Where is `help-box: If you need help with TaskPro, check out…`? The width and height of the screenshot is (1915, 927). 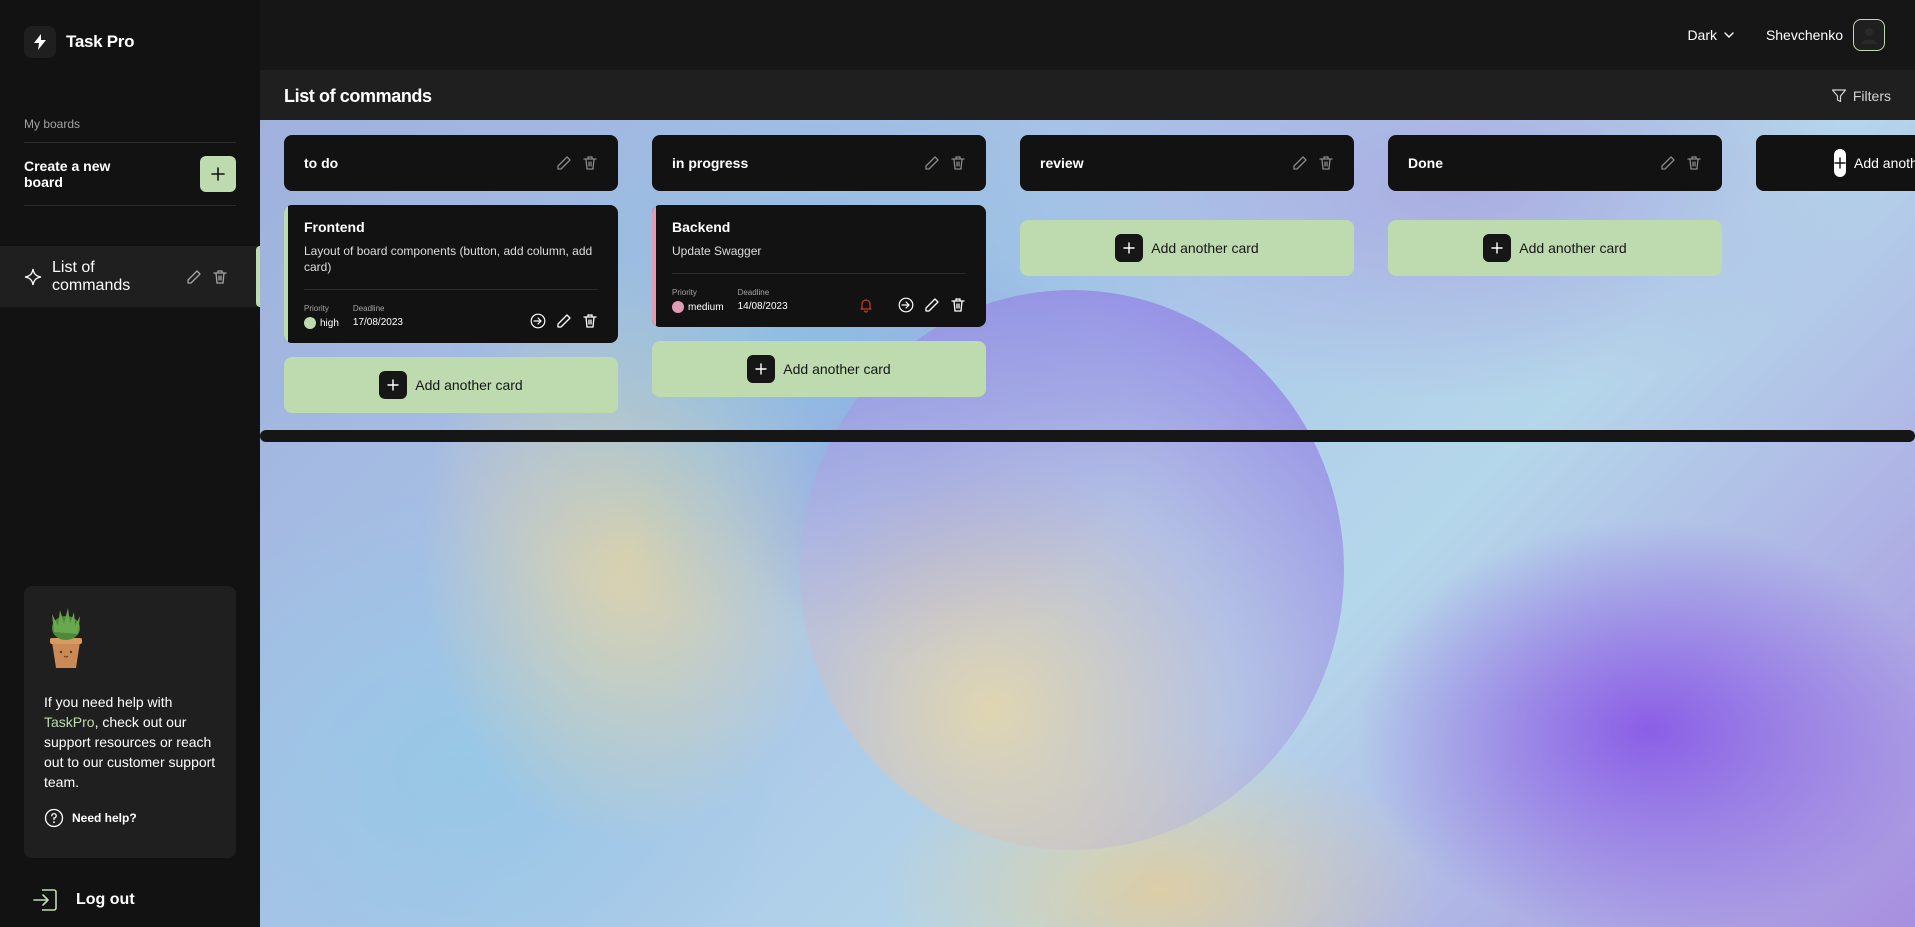
help-box: If you need help with TaskPro, check out… is located at coordinates (130, 722).